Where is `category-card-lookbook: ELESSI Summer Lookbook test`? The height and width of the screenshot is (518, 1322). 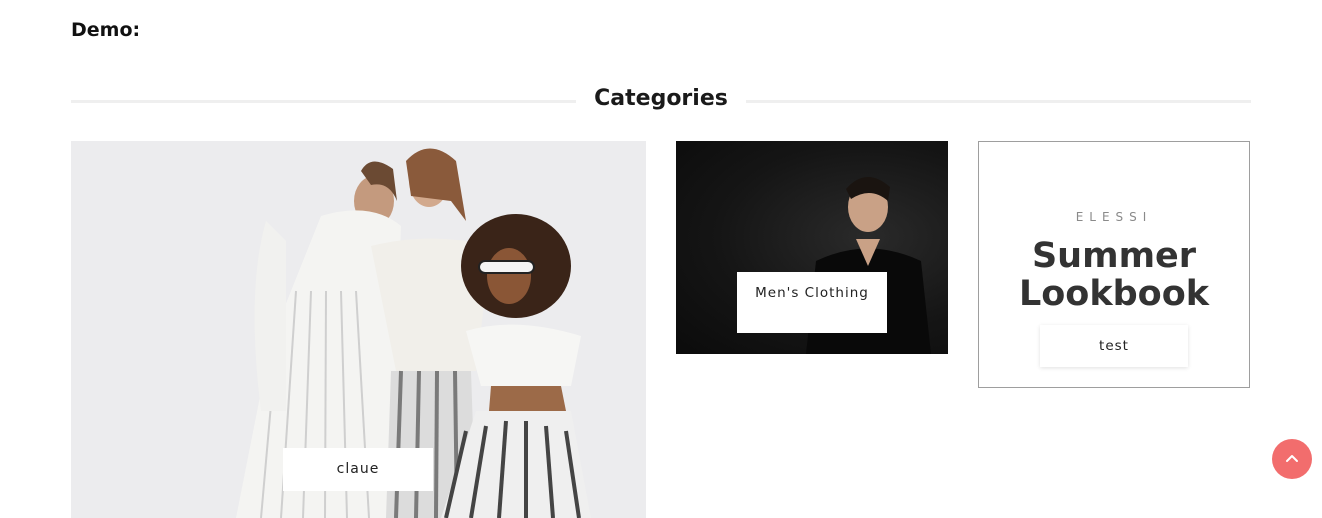
category-card-lookbook: ELESSI Summer Lookbook test is located at coordinates (1114, 264).